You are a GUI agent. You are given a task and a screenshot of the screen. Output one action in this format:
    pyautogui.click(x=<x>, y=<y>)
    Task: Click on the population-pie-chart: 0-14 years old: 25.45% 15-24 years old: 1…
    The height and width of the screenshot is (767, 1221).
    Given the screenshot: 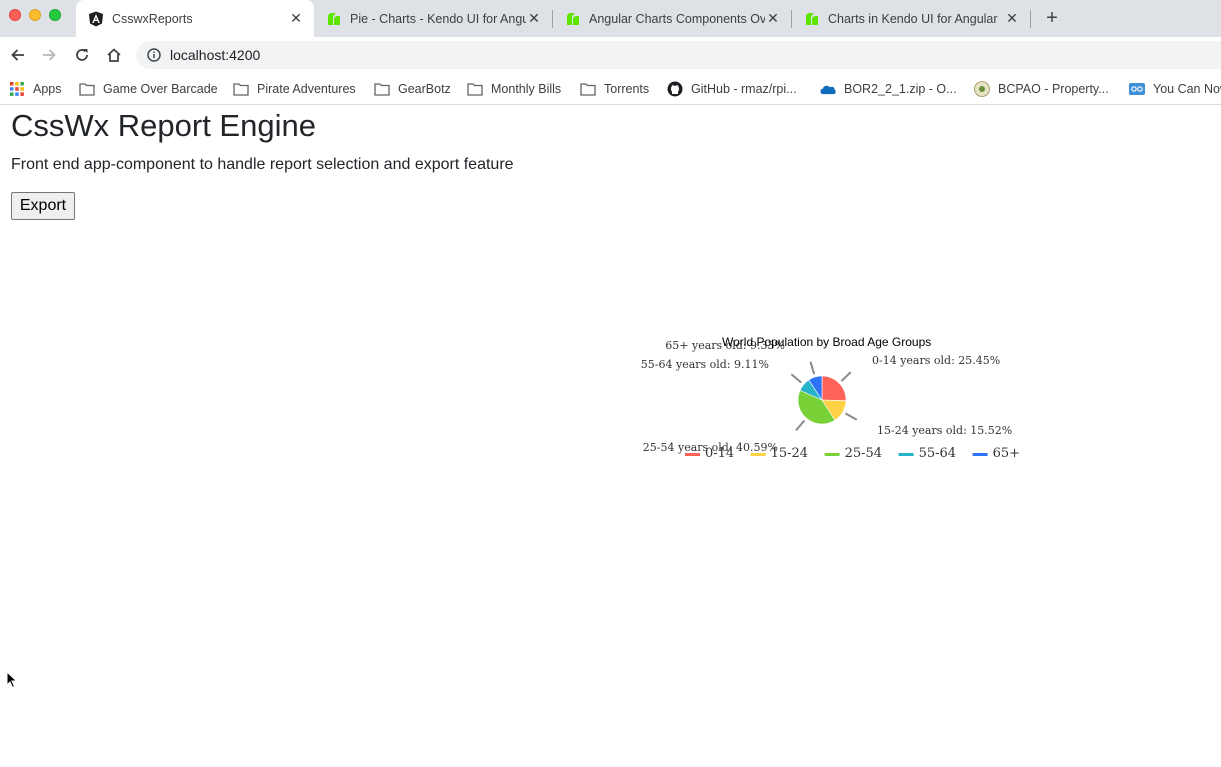 What is the action you would take?
    pyautogui.click(x=830, y=402)
    